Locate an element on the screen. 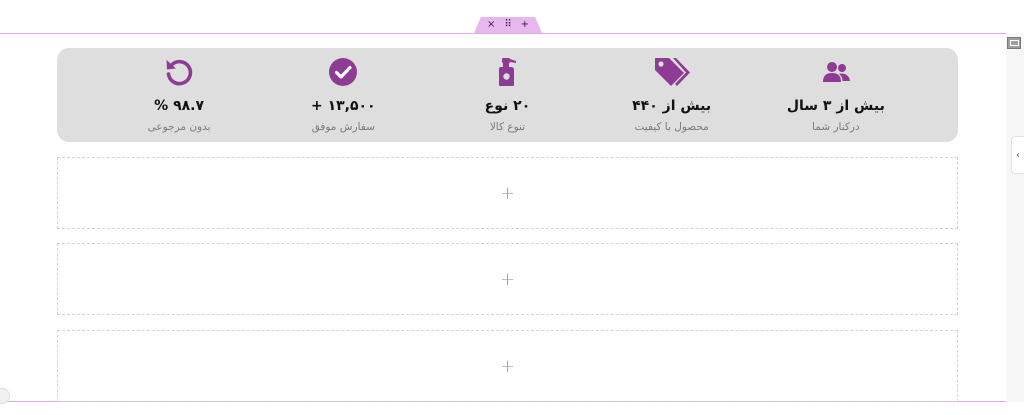  feature-title: بیش از ۳ سال is located at coordinates (835, 106).